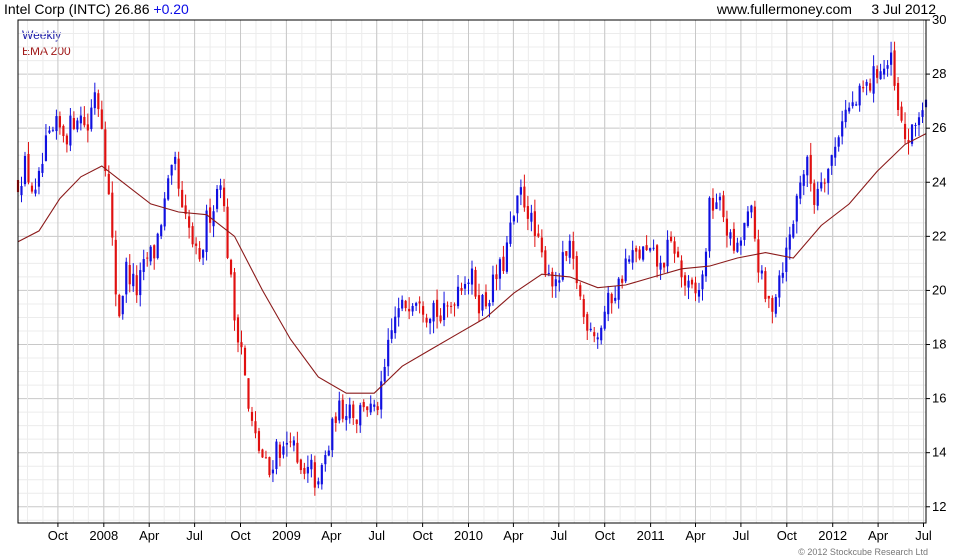 Image resolution: width=980 pixels, height=560 pixels. I want to click on x-tick-label: Apr, so click(513, 535).